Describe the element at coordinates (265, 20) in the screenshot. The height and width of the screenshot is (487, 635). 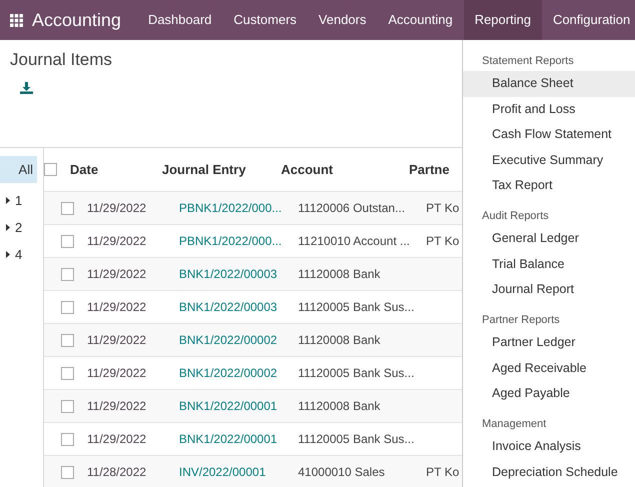
I see `nav-menu-item: Customers` at that location.